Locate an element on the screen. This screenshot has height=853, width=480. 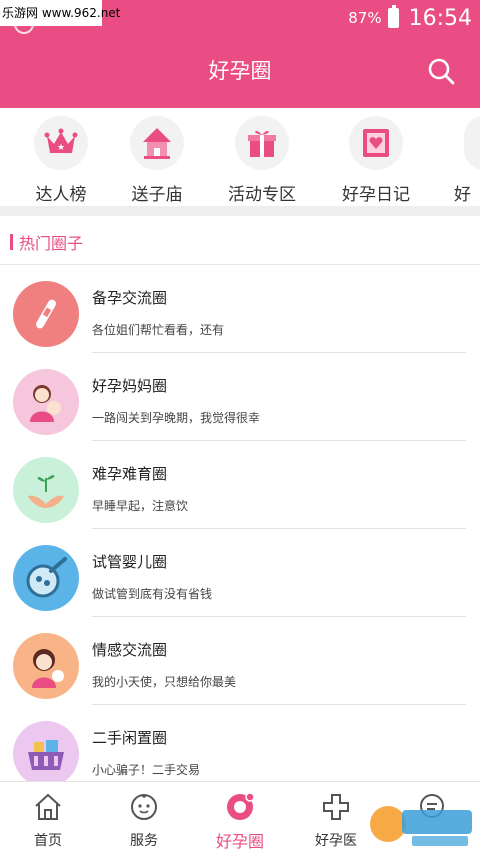
status-bar: 87% 16:54 is located at coordinates (410, 18).